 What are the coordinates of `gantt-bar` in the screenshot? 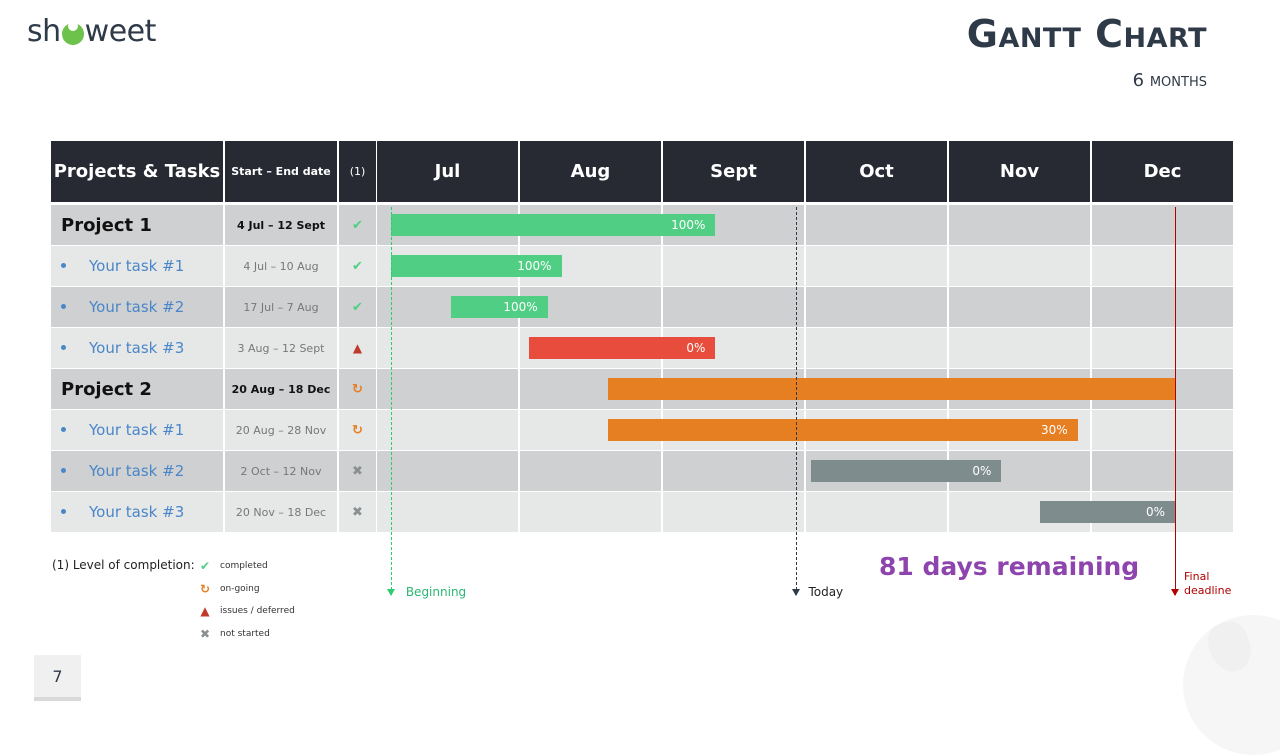 It's located at (891, 389).